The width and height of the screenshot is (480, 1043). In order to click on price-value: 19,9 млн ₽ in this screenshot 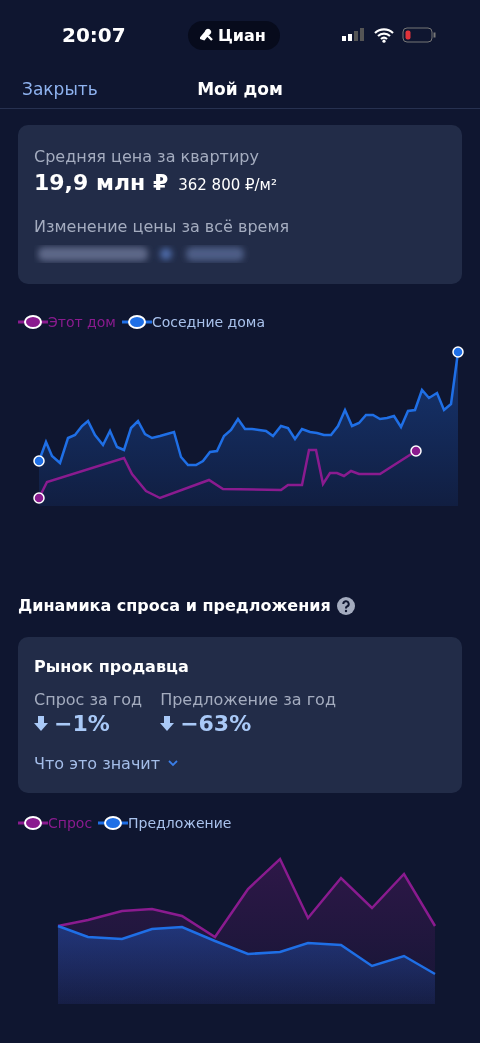, I will do `click(101, 182)`.